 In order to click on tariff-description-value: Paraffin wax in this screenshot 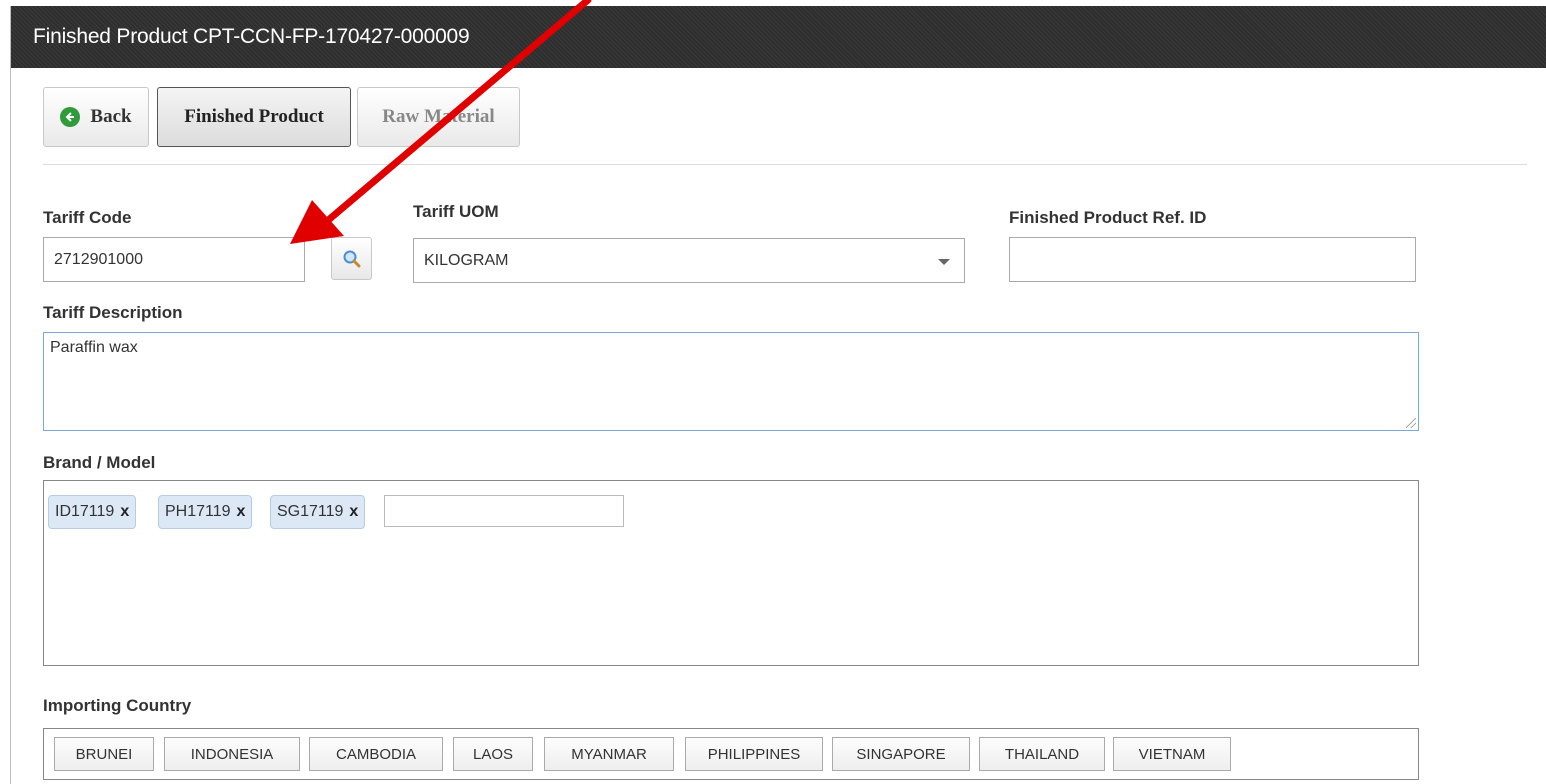, I will do `click(94, 347)`.